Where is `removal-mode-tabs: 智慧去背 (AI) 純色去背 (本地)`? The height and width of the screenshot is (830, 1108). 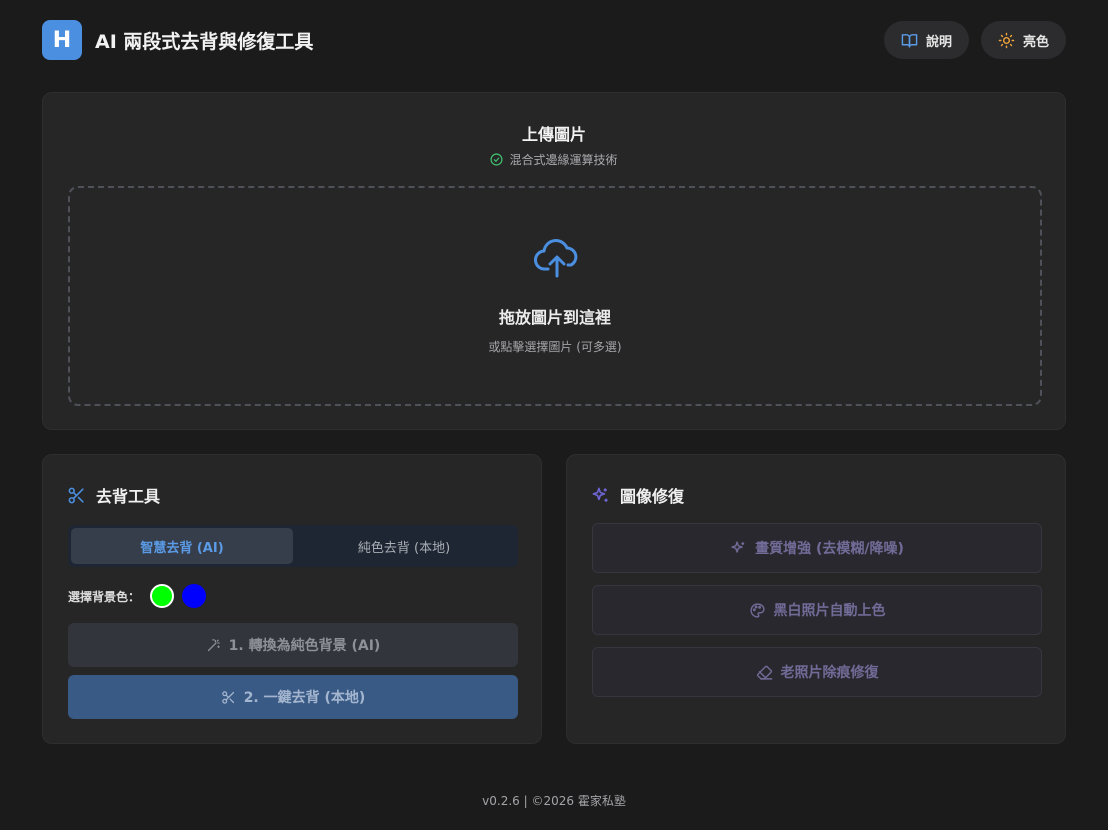
removal-mode-tabs: 智慧去背 (AI) 純色去背 (本地) is located at coordinates (293, 546).